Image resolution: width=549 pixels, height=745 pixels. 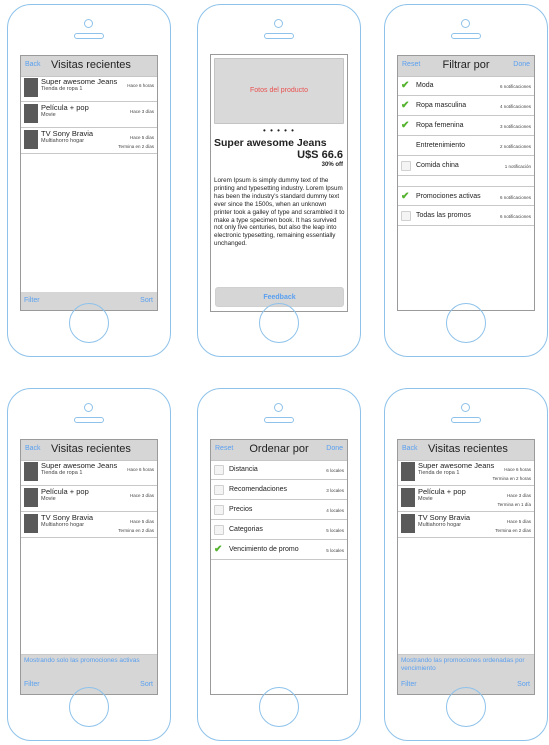 What do you see at coordinates (136, 530) in the screenshot?
I see `item-ends: Termina en 2 días` at bounding box center [136, 530].